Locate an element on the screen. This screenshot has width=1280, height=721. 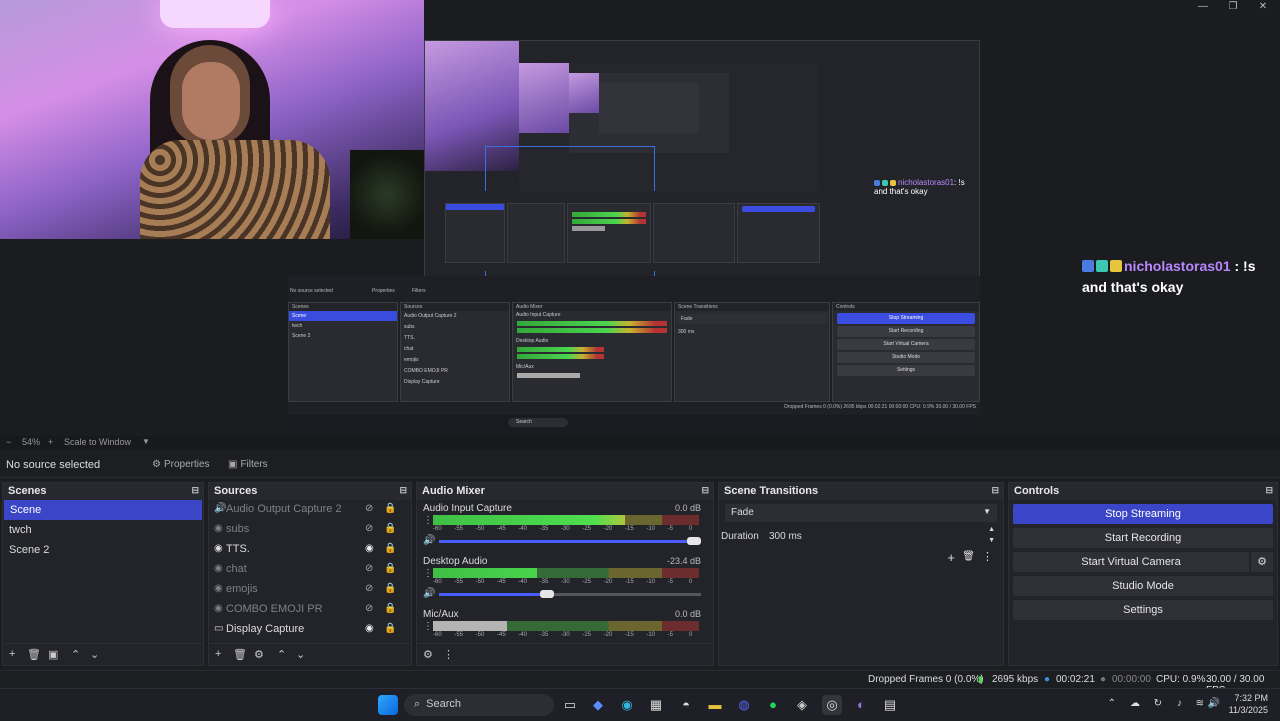
zoom-in-button: + is located at coordinates (50, 442).